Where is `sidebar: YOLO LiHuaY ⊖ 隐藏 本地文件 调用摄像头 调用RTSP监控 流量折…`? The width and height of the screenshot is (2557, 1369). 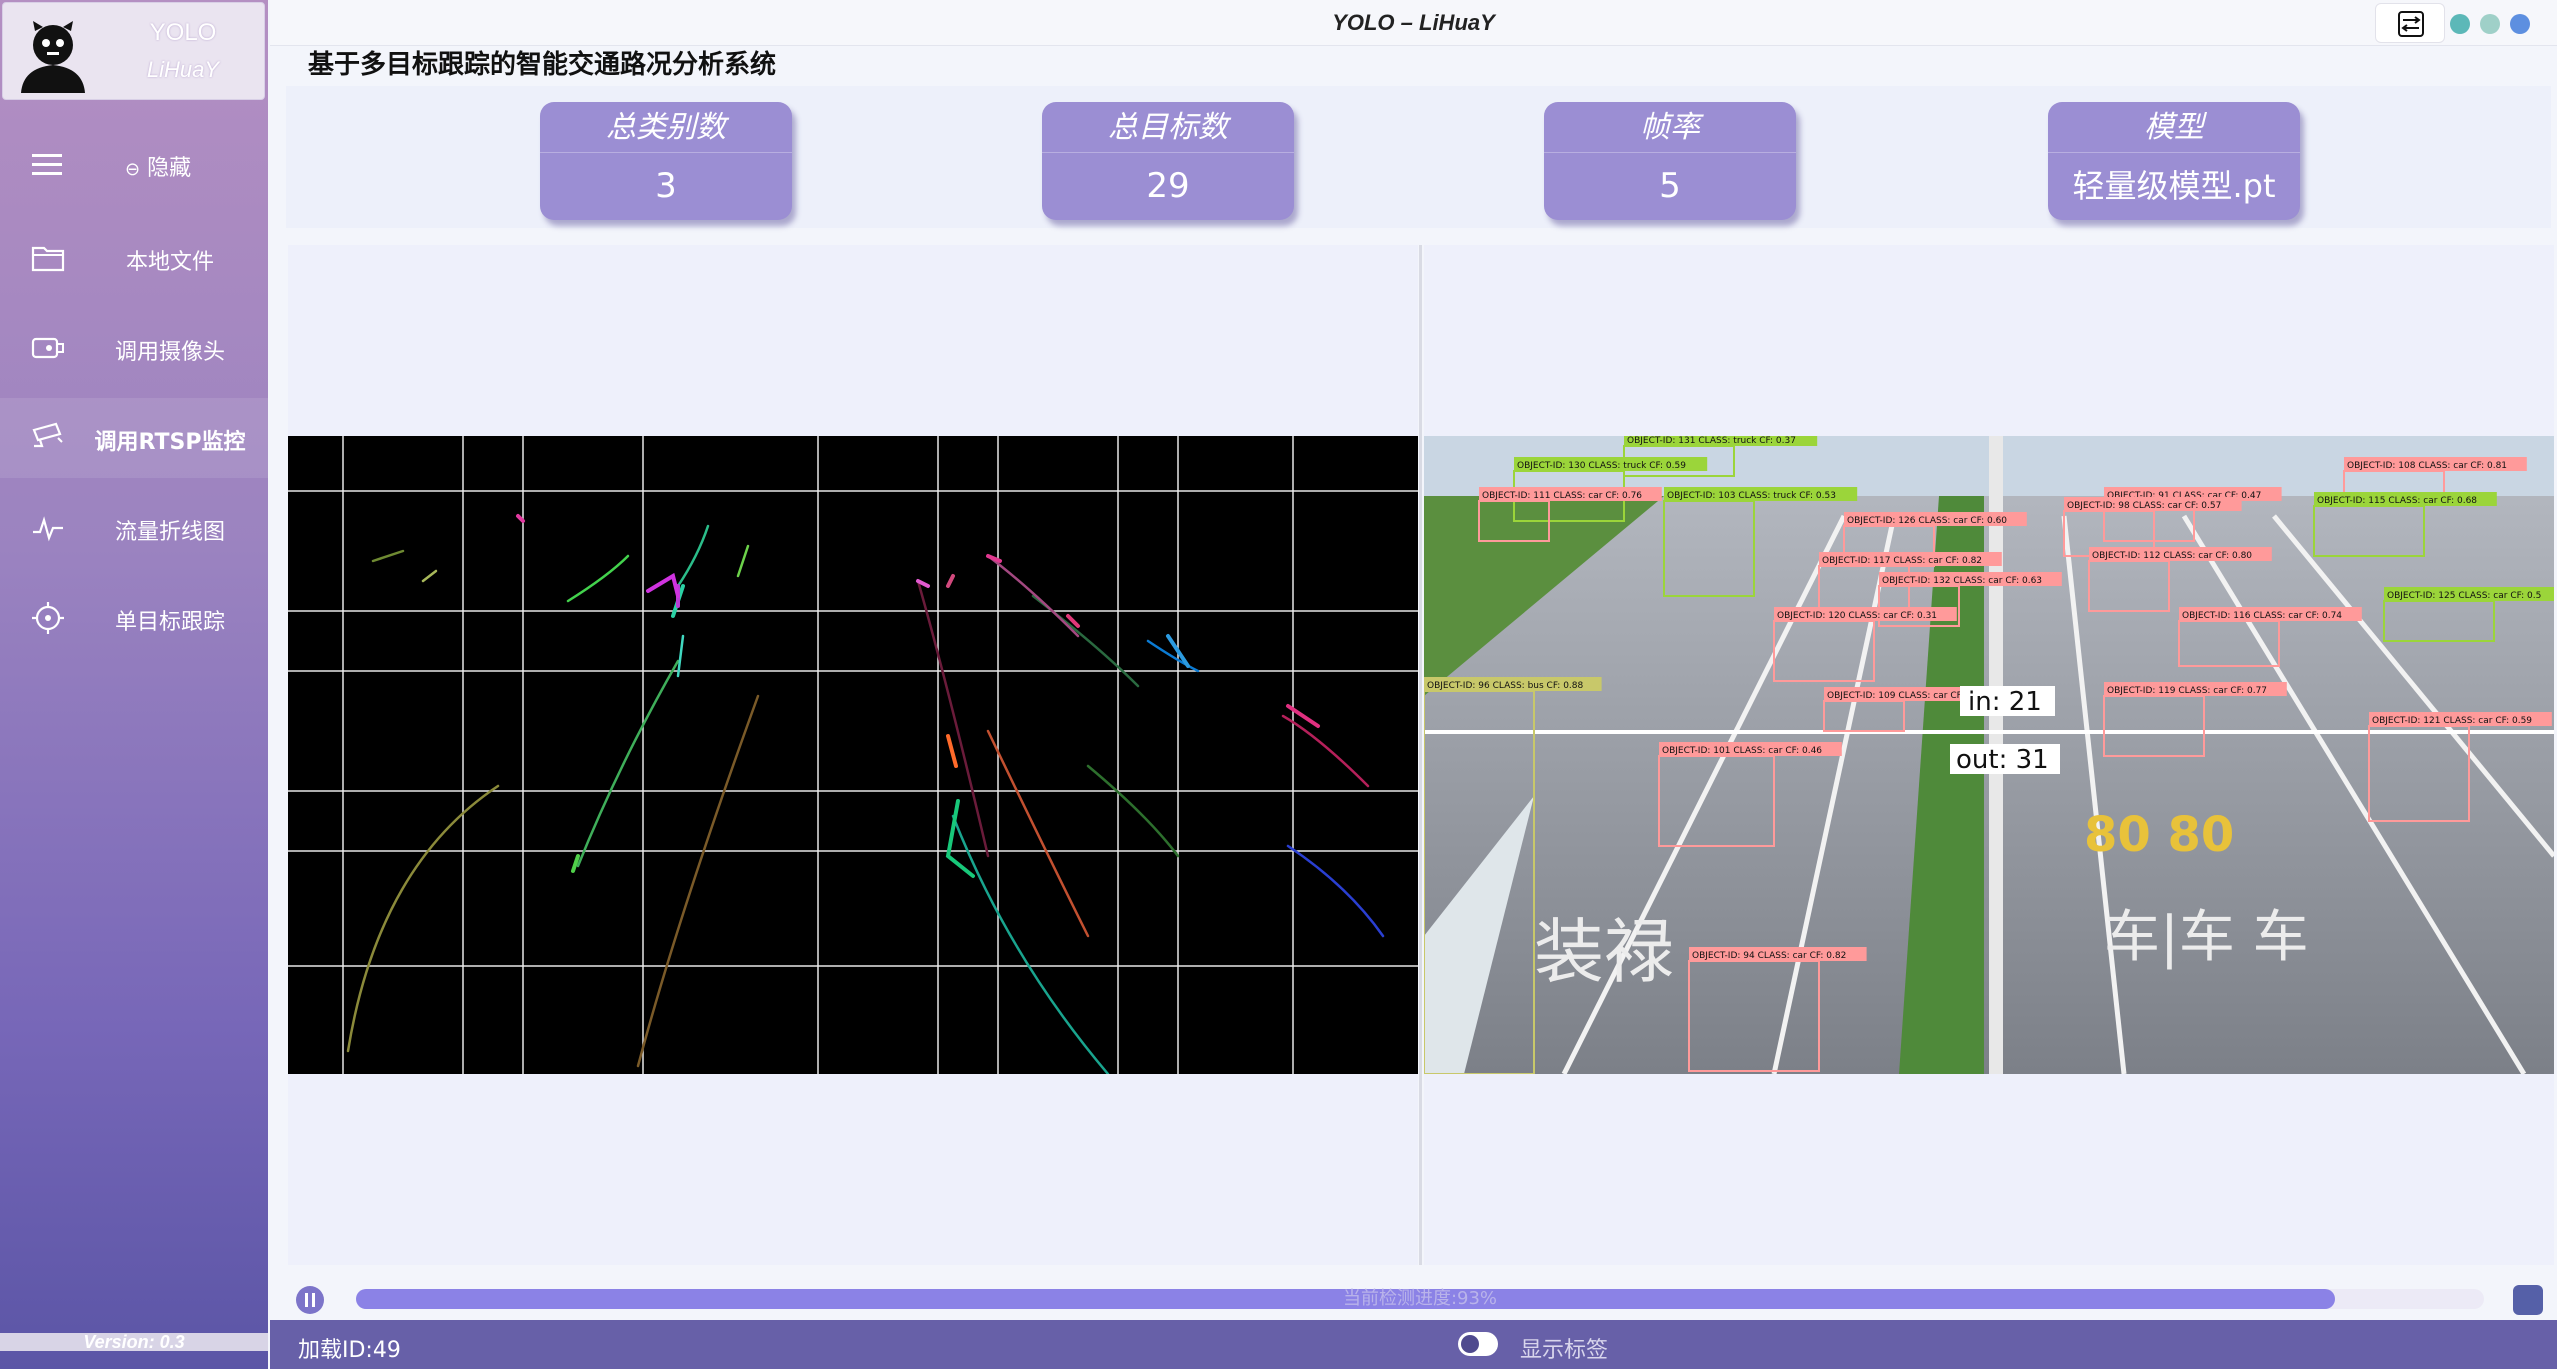
sidebar: YOLO LiHuaY ⊖ 隐藏 本地文件 调用摄像头 调用RTSP监控 流量折… is located at coordinates (134, 684).